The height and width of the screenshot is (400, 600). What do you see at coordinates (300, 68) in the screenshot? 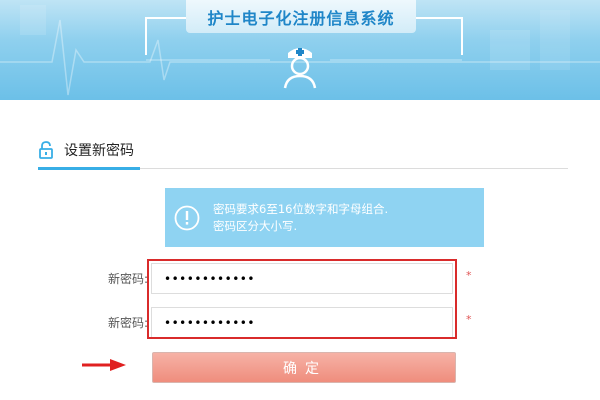
I see `nurse-avatar-icon` at bounding box center [300, 68].